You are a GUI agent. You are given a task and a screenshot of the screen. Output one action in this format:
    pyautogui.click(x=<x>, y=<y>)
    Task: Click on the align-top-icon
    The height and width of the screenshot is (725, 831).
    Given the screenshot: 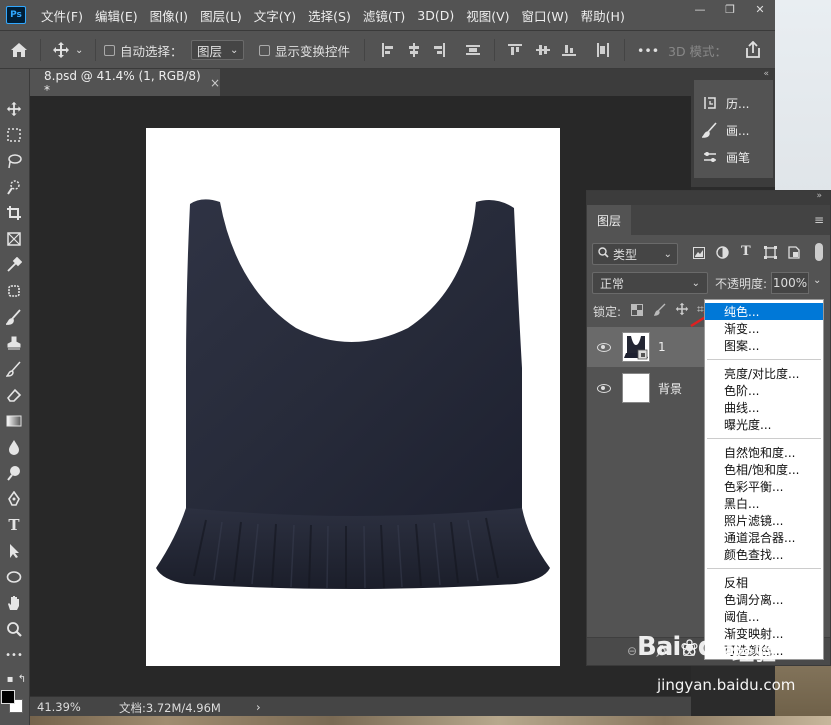 What is the action you would take?
    pyautogui.click(x=515, y=50)
    